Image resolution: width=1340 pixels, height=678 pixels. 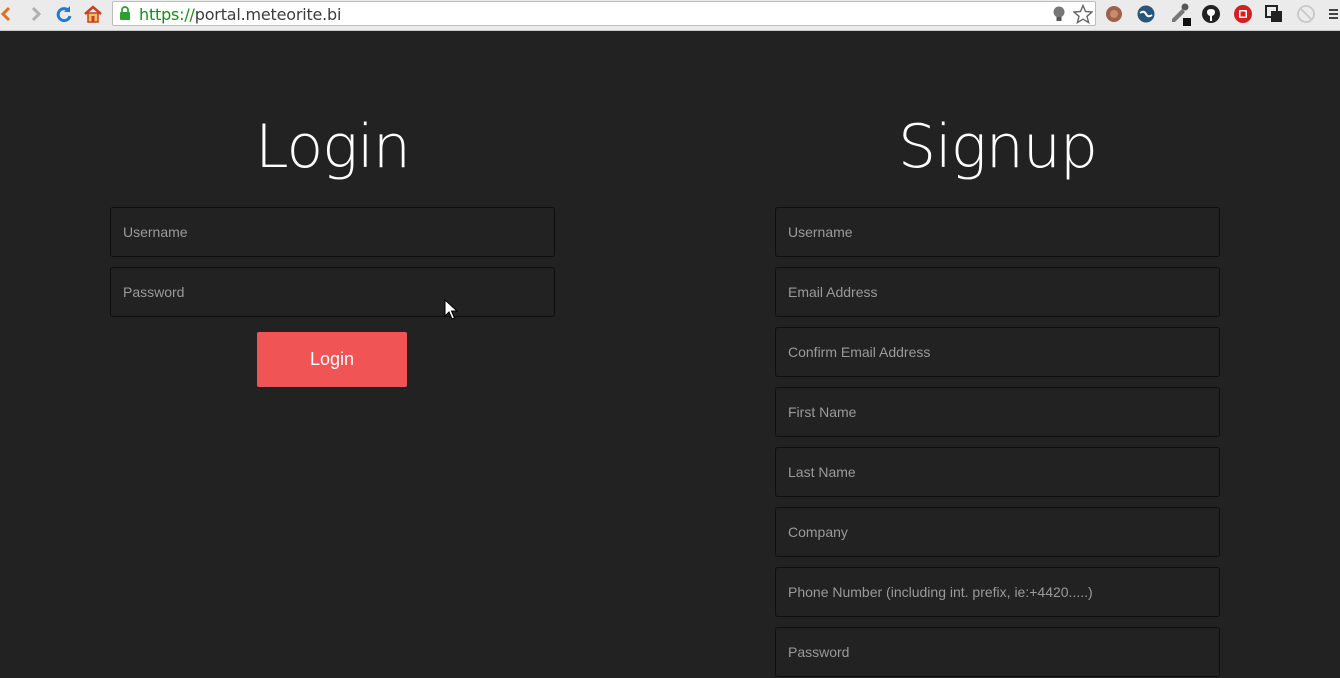 What do you see at coordinates (1146, 14) in the screenshot?
I see `globe-extension-icon` at bounding box center [1146, 14].